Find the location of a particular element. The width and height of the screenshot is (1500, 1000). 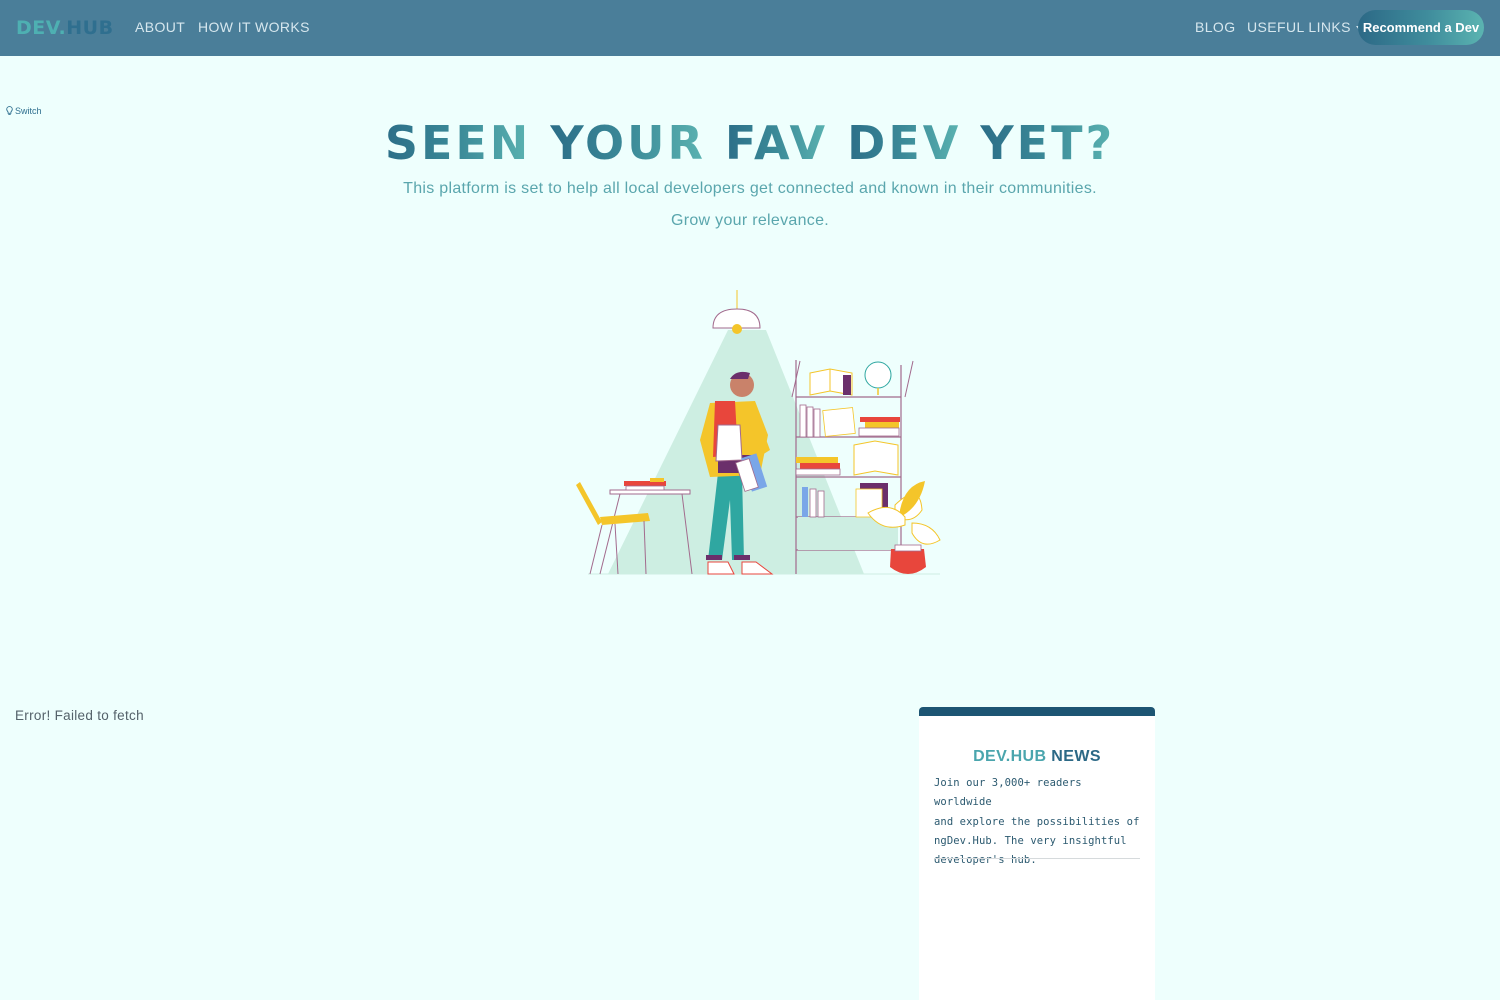

nav-useful-links-label: USEFUL LINKS is located at coordinates (1299, 27).